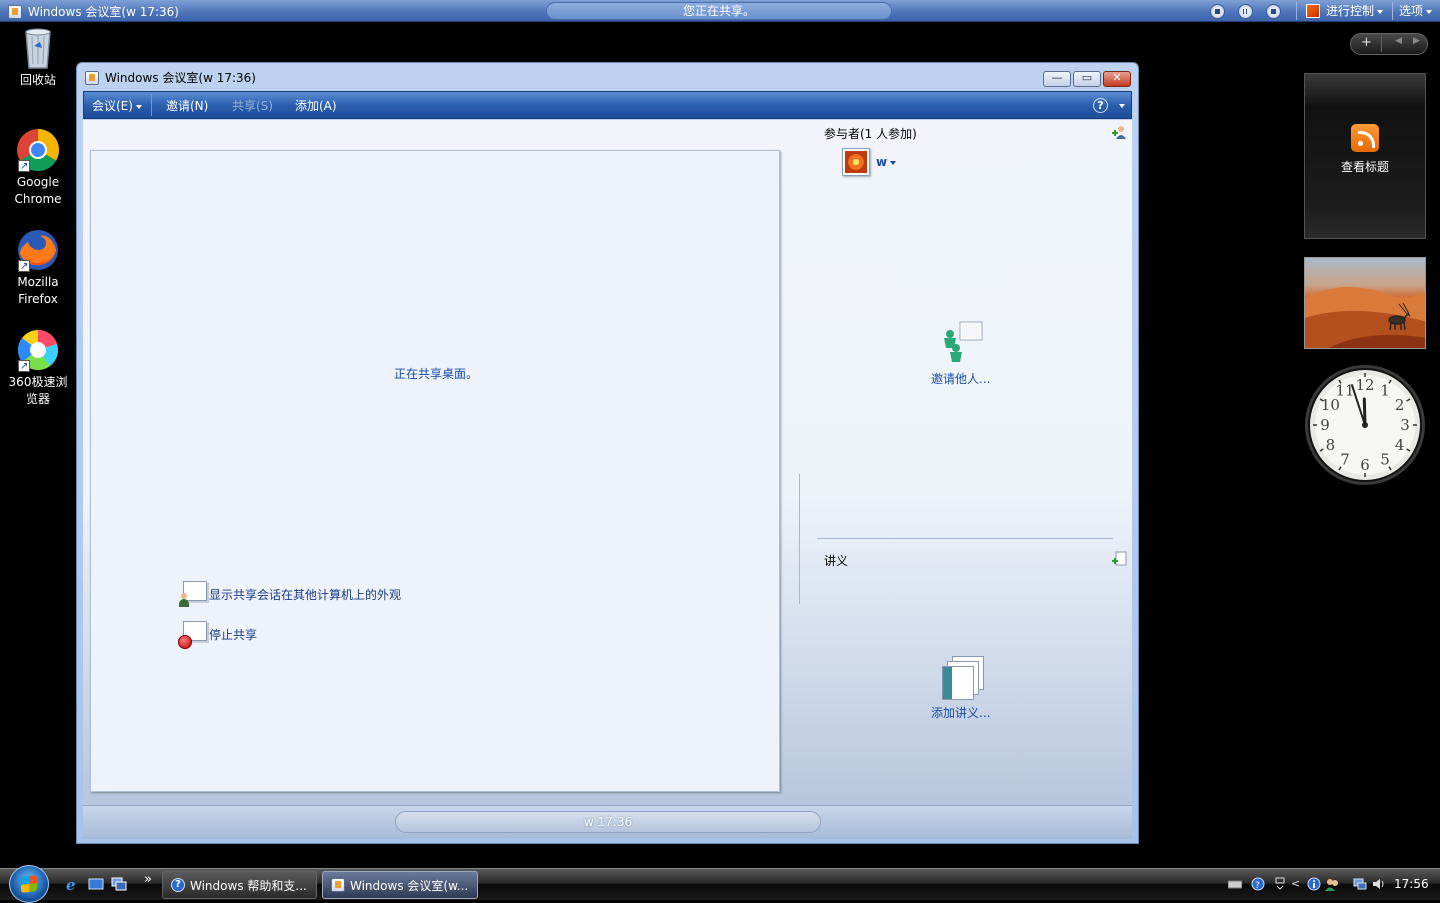 Image resolution: width=1440 pixels, height=903 pixels. What do you see at coordinates (870, 134) in the screenshot?
I see `participants-heading: 参与者(1 人参加)` at bounding box center [870, 134].